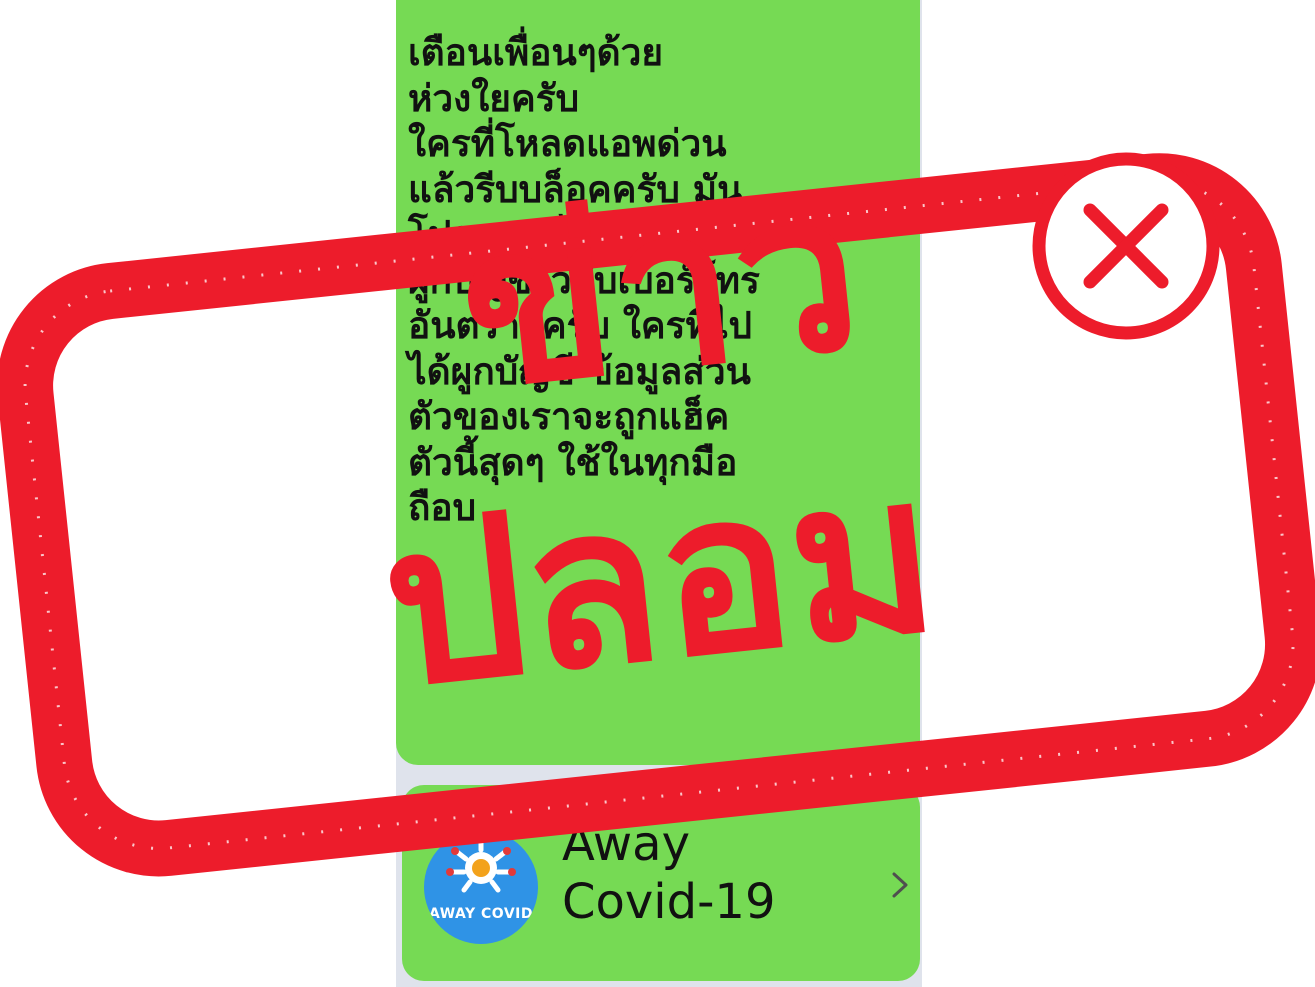  I want to click on virus-icon, so click(481, 864).